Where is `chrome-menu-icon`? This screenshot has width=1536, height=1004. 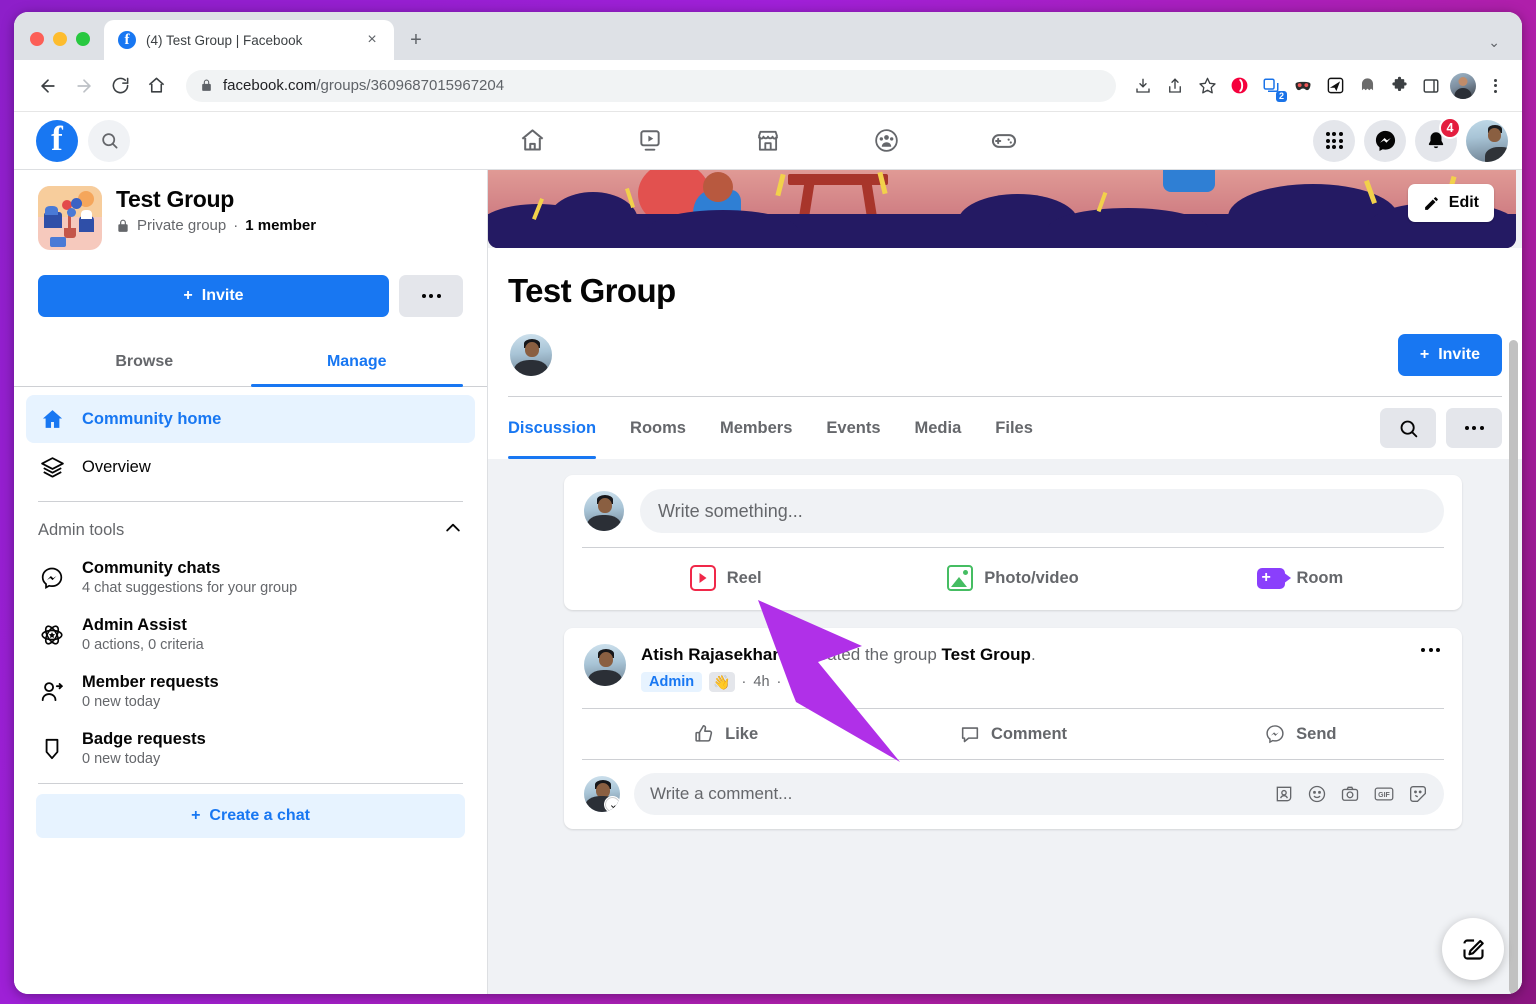
chrome-menu-icon is located at coordinates (1495, 86).